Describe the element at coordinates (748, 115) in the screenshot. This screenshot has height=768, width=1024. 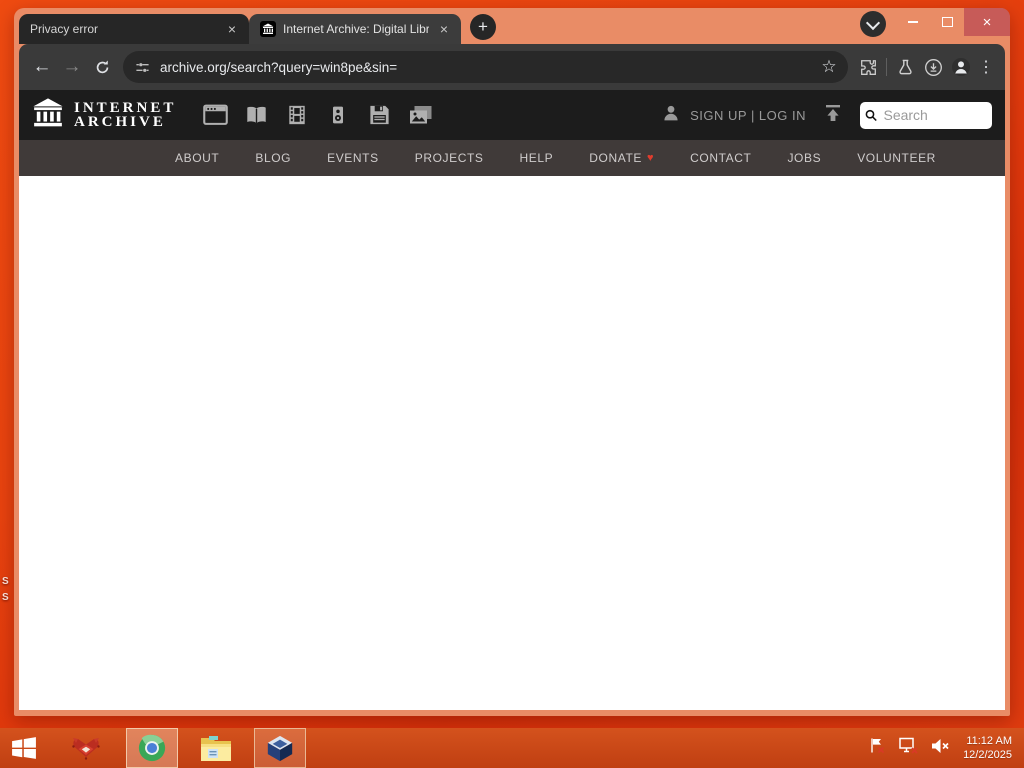
I see `signup-login-link: SIGN UP | LOG IN` at that location.